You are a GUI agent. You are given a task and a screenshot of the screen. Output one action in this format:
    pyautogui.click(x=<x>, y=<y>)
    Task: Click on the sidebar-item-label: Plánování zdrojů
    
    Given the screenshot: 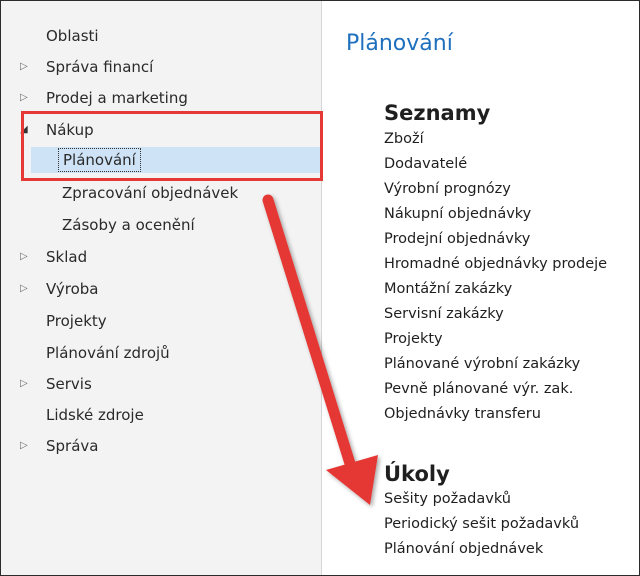 What is the action you would take?
    pyautogui.click(x=108, y=353)
    